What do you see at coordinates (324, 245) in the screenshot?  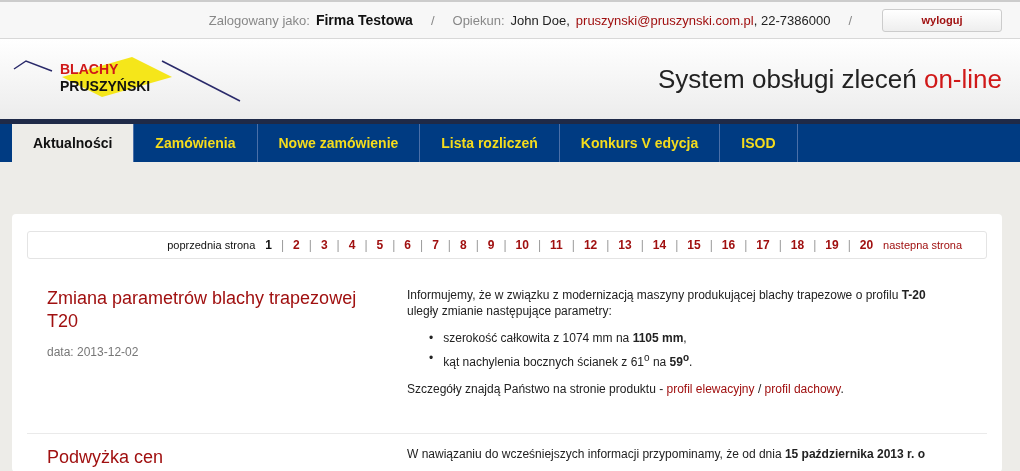 I see `page-link: 3` at bounding box center [324, 245].